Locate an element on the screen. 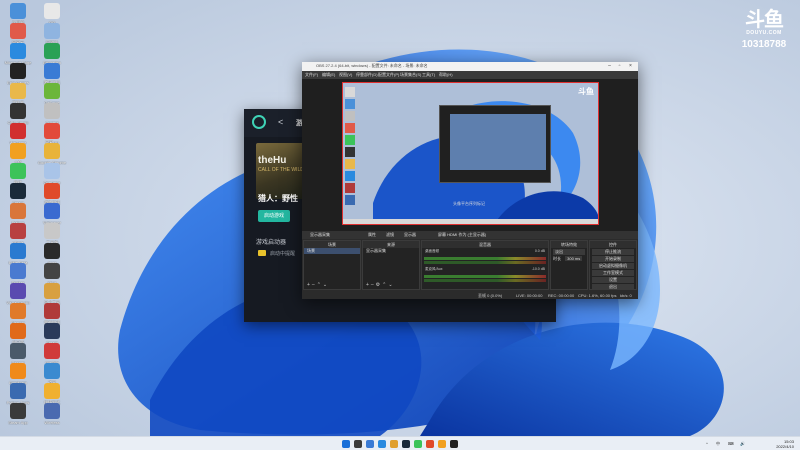 The image size is (800, 450). desktop-icon-label: Wireless is located at coordinates (52, 422).